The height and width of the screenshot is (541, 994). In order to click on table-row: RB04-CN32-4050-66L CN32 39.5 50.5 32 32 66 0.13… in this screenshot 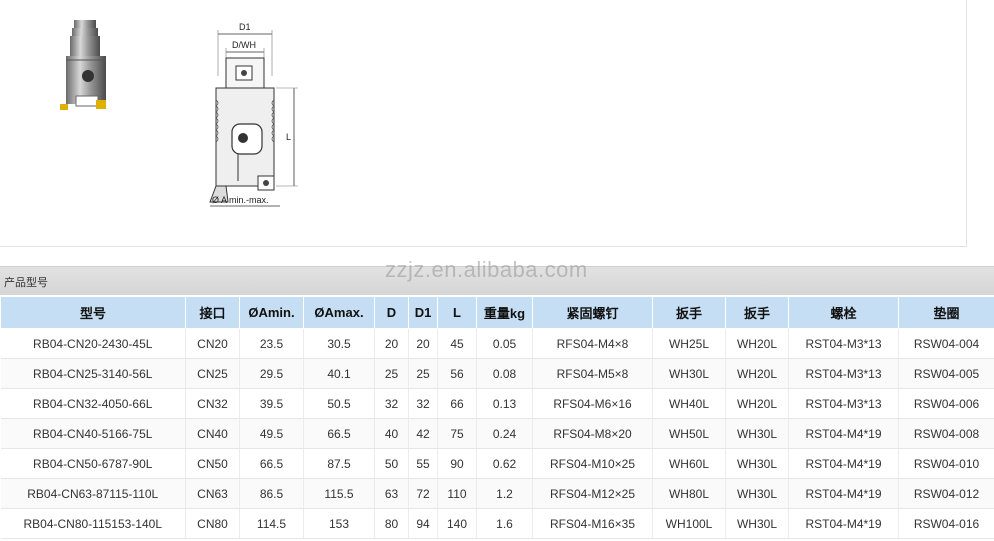, I will do `click(497, 403)`.